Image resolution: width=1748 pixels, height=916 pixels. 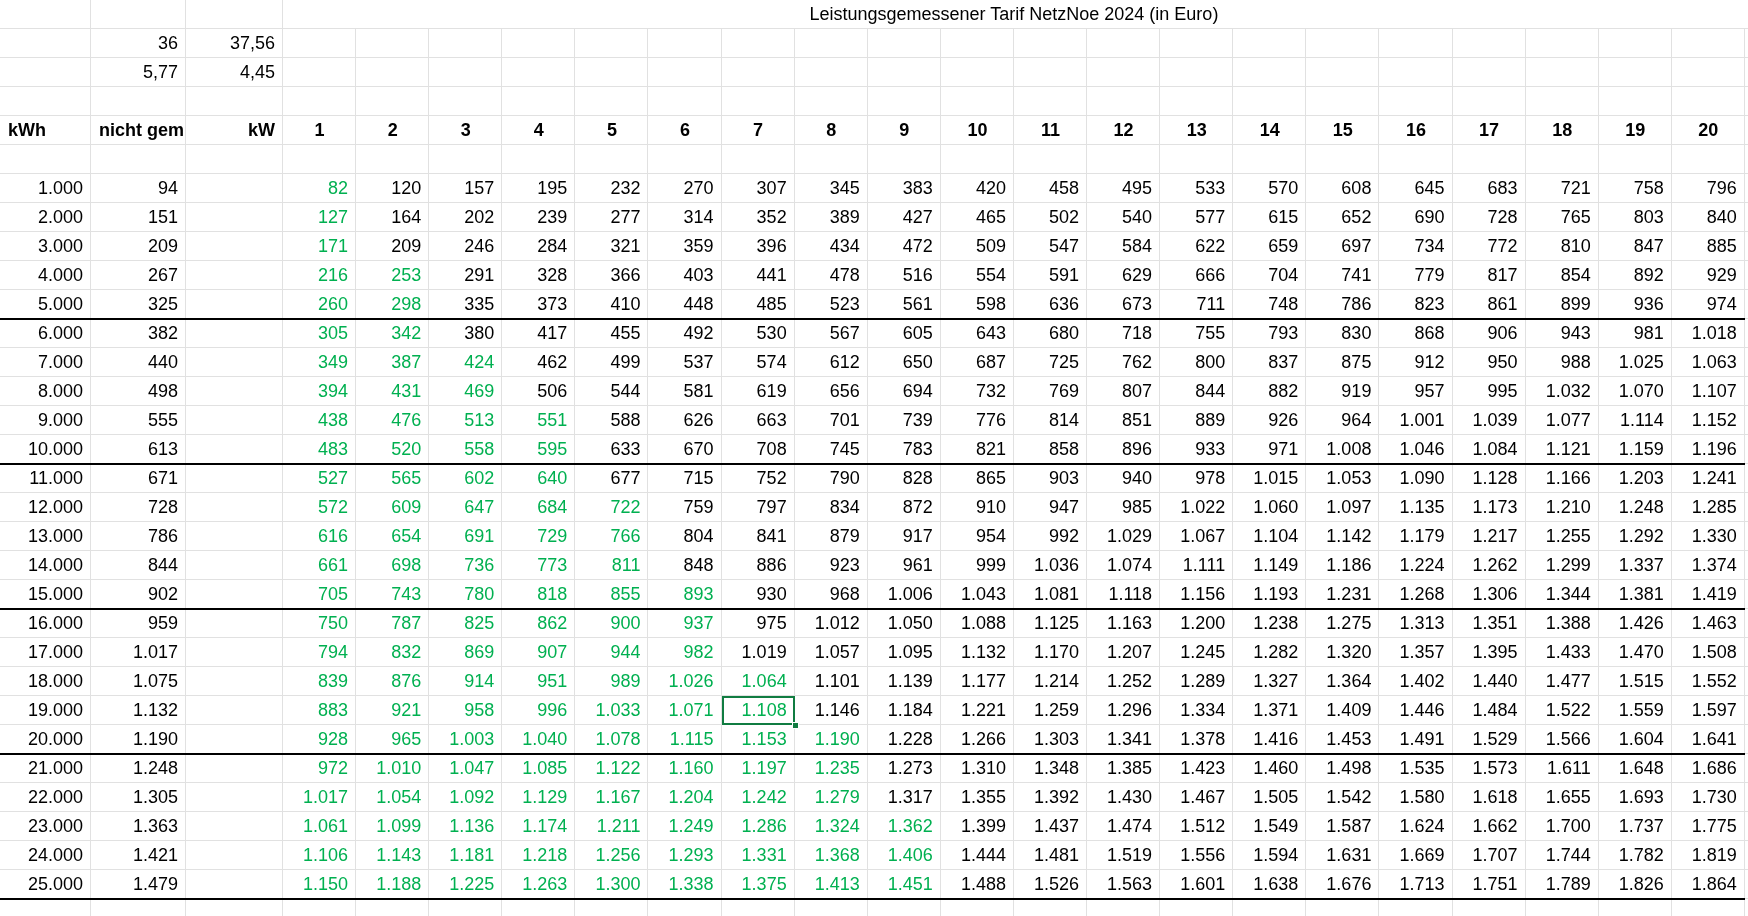 I want to click on table-cell-text: 772, so click(x=1502, y=246).